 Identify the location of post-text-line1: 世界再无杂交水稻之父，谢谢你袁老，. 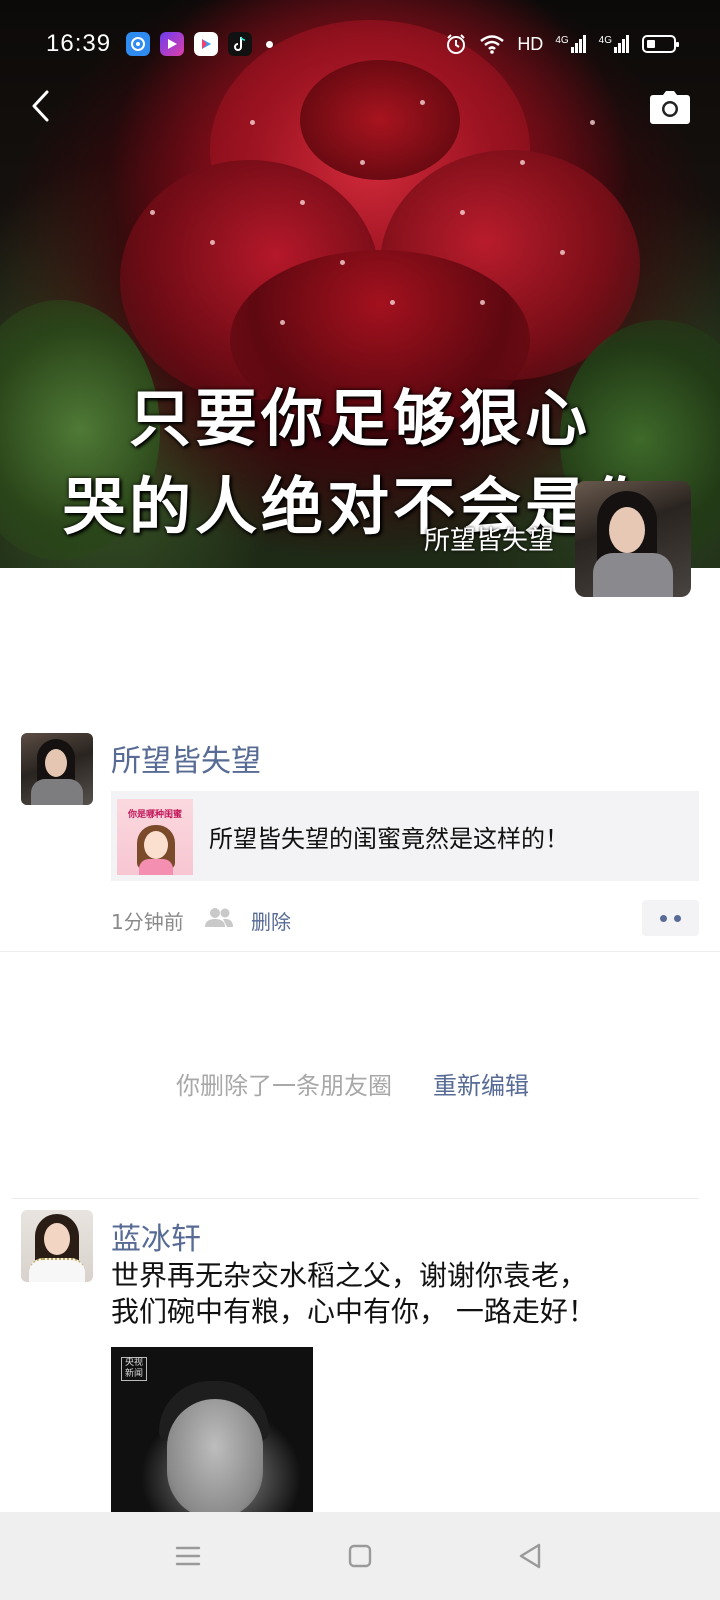
(349, 1275).